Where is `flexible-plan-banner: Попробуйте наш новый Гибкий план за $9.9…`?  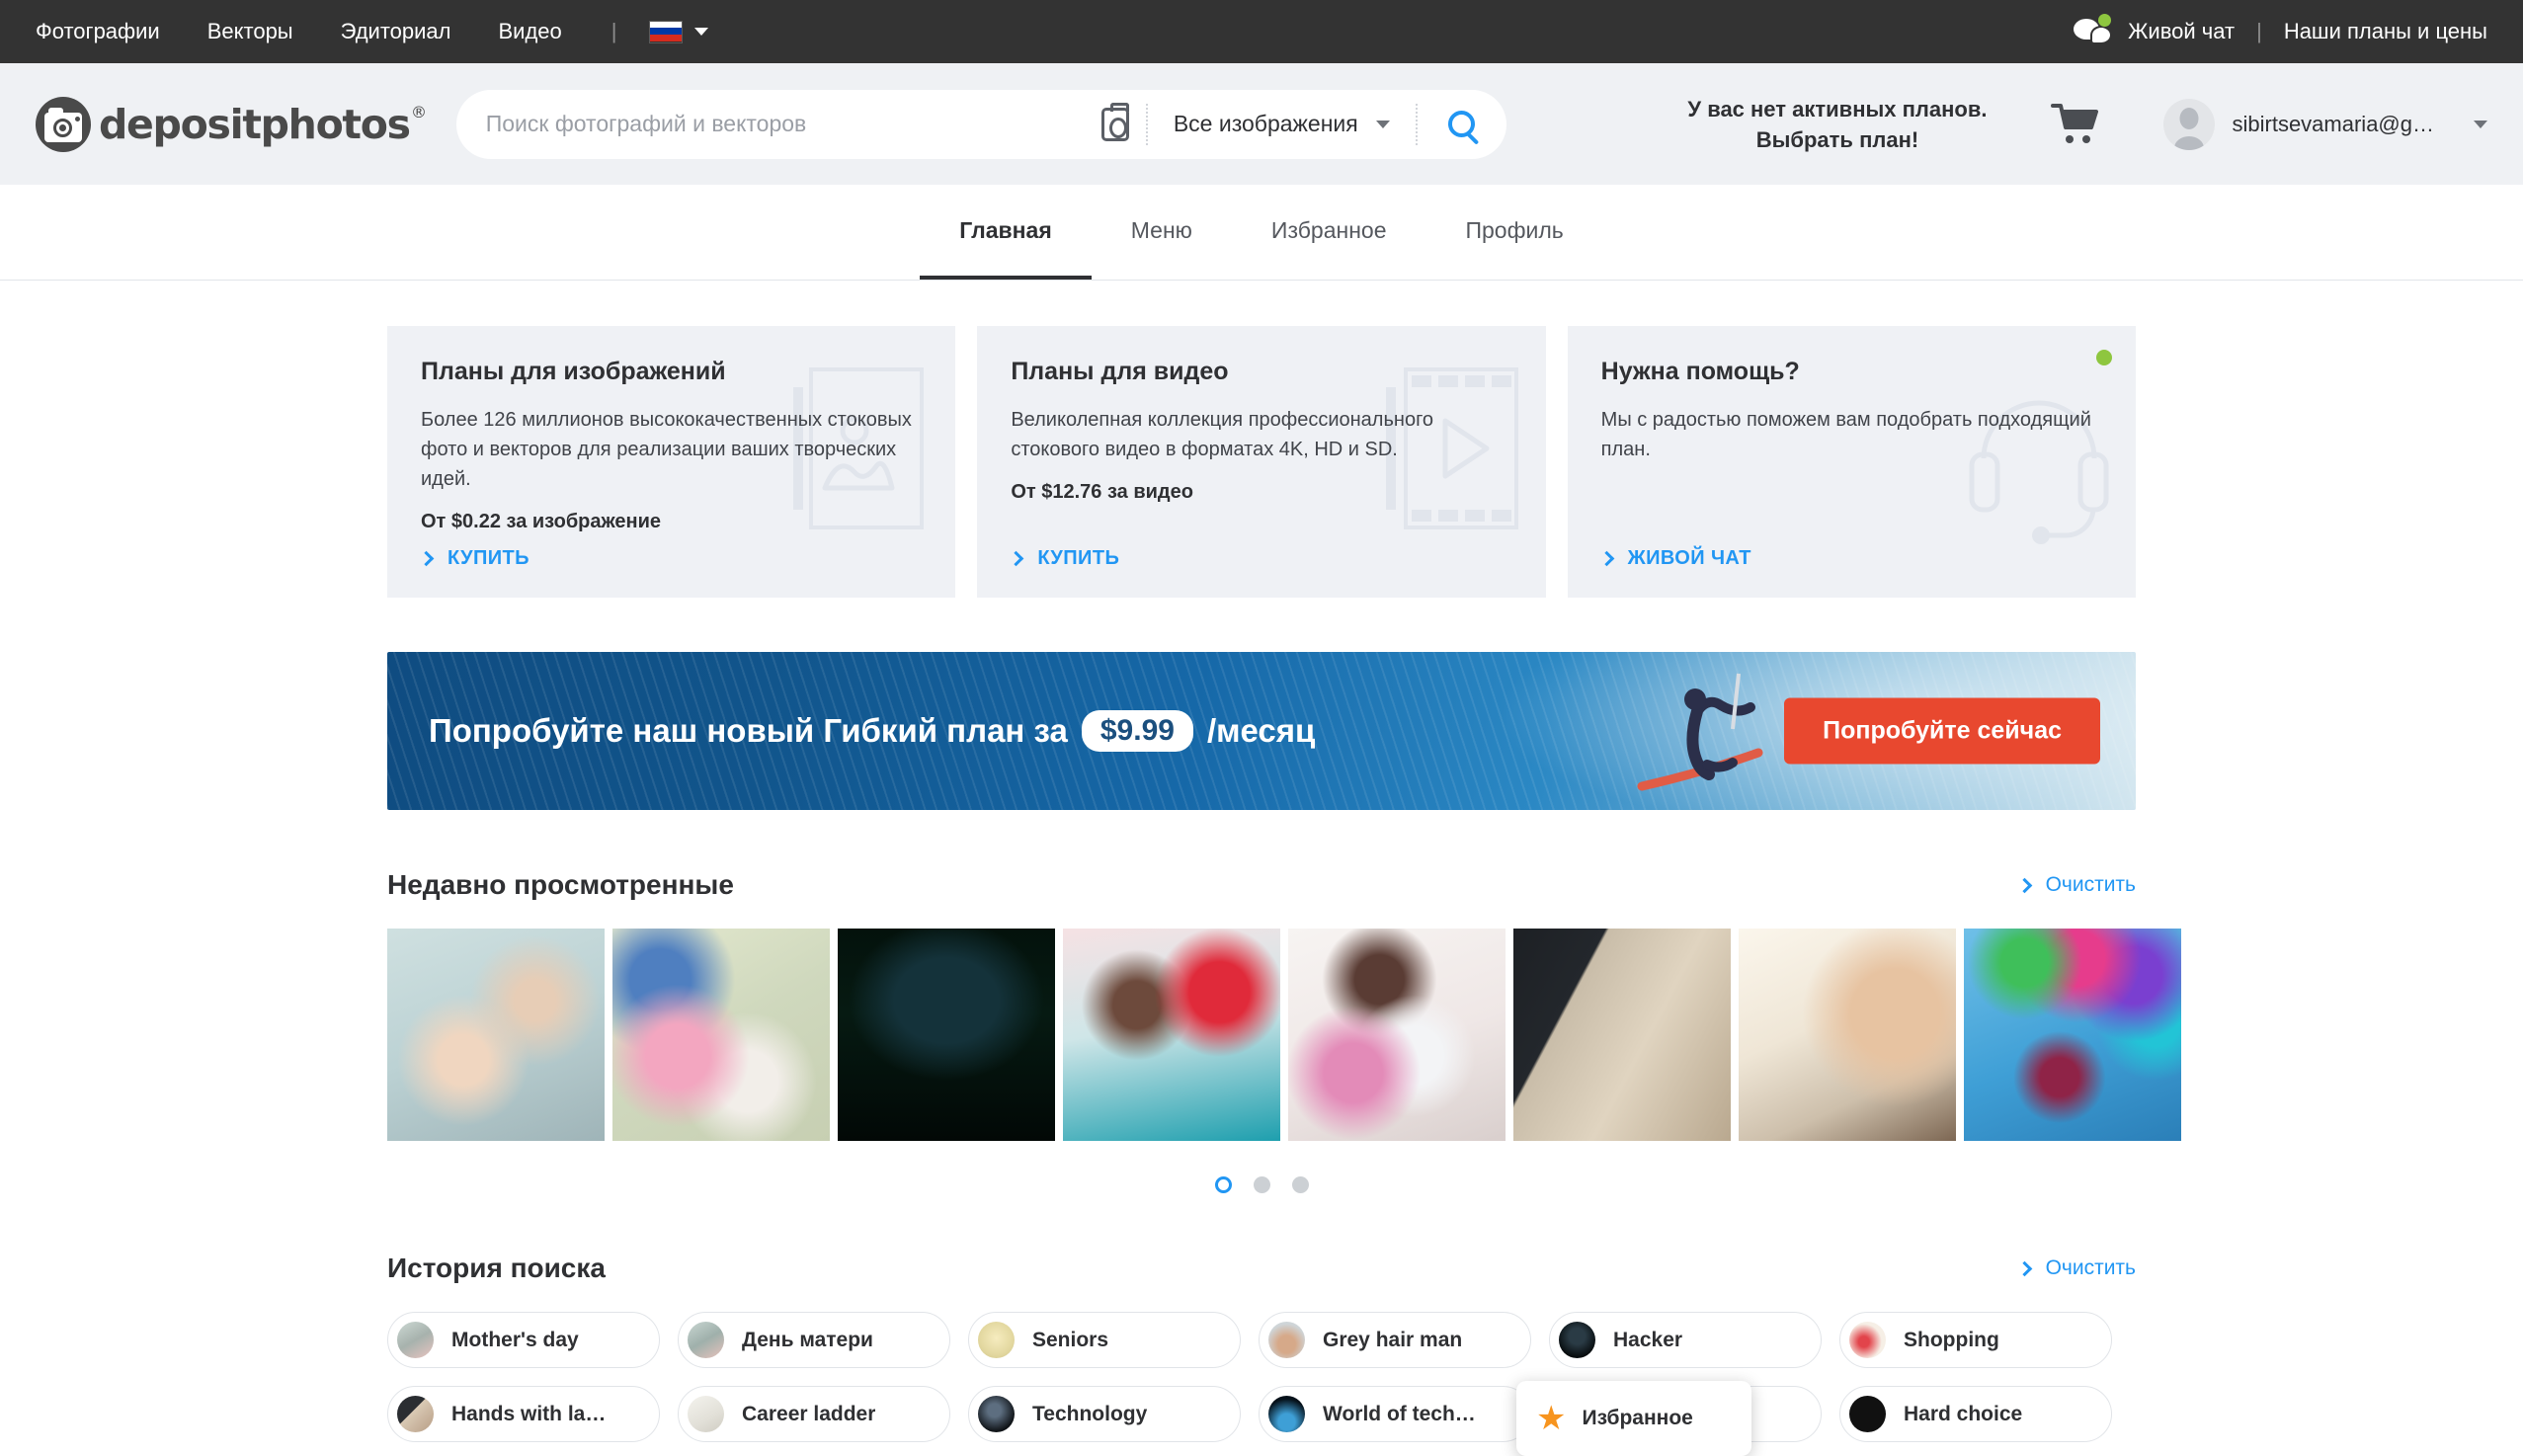
flexible-plan-banner: Попробуйте наш новый Гибкий план за $9.9… is located at coordinates (1261, 731).